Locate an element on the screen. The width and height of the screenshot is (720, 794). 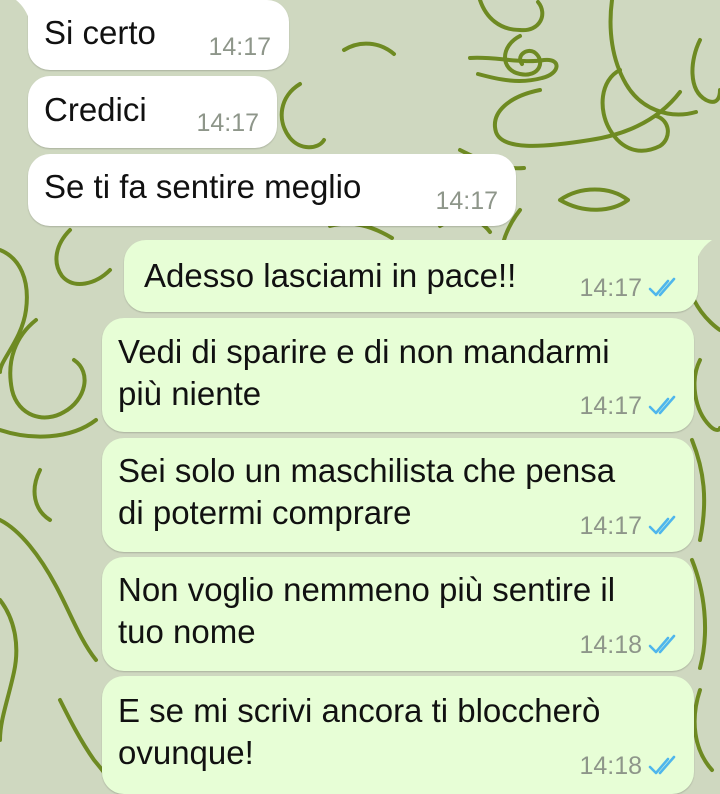
message-text: Credici is located at coordinates (95, 109).